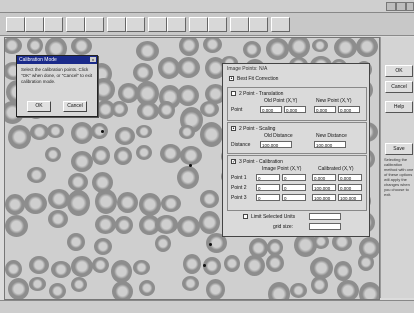 This screenshot has width=414, height=313. I want to click on calibration-checkbox: ✓, so click(233, 162).